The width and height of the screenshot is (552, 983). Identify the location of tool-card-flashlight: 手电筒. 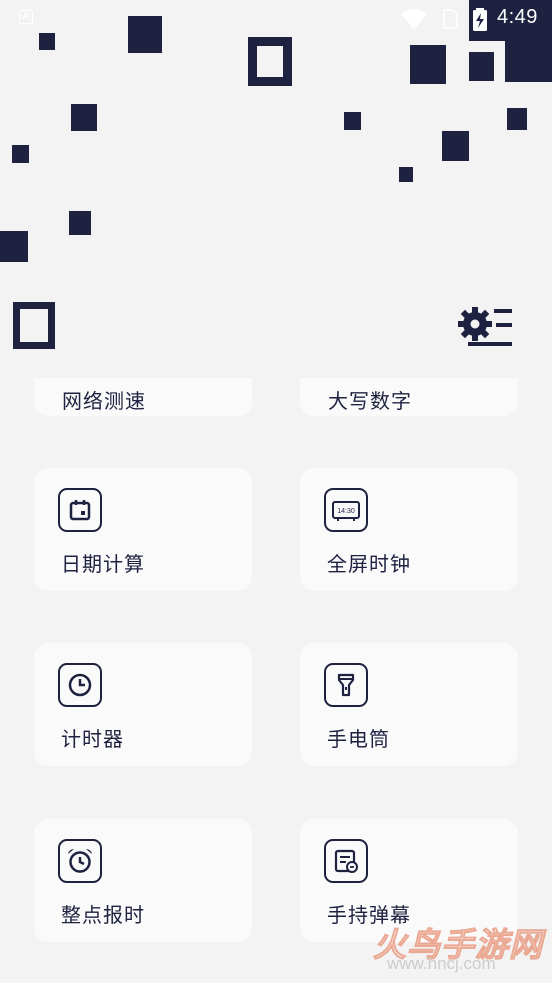
(409, 704).